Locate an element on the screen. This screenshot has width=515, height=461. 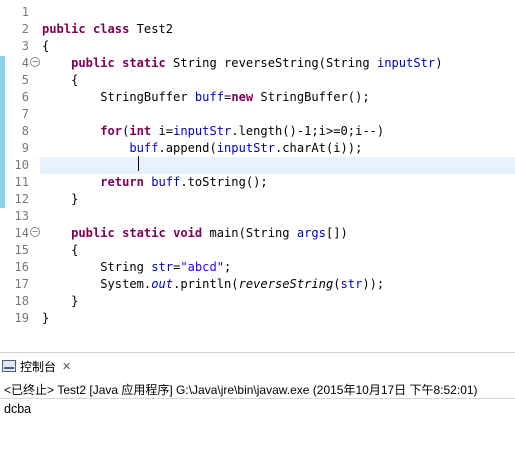
code-line-15: 15 { is located at coordinates (257, 250).